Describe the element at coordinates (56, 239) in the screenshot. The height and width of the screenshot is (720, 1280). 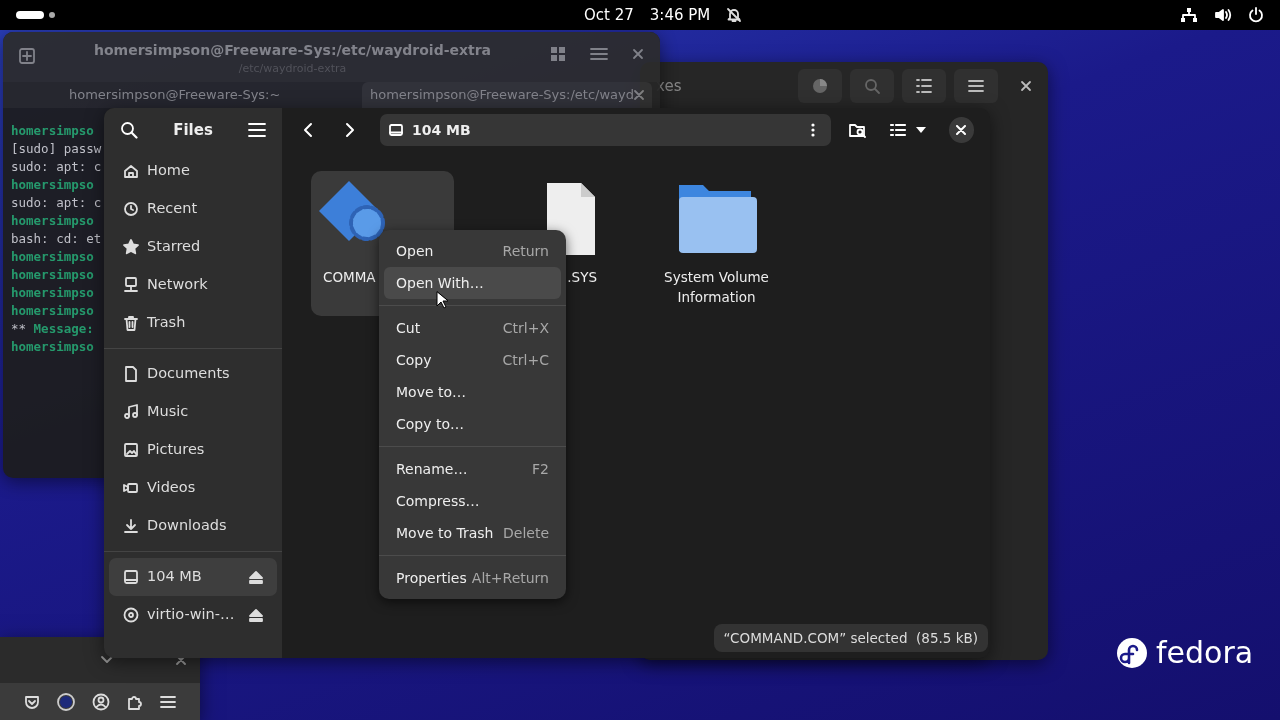
I see `terminal-output: bash: cd: et` at that location.